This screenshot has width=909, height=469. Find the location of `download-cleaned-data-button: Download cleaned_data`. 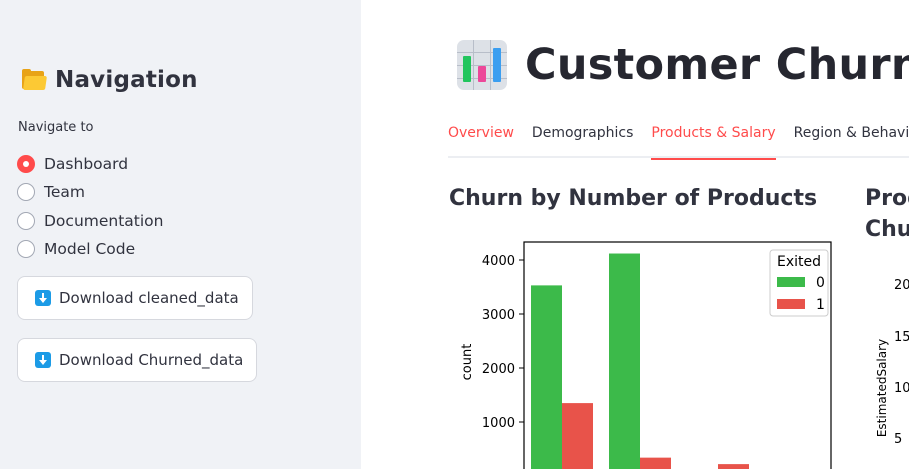

download-cleaned-data-button: Download cleaned_data is located at coordinates (135, 298).